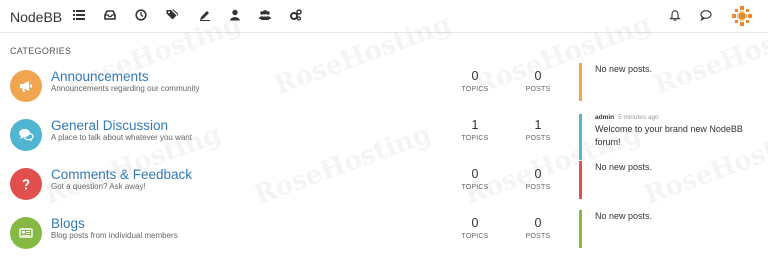 Image resolution: width=768 pixels, height=258 pixels. I want to click on posts-stat: 1 POSTS, so click(538, 130).